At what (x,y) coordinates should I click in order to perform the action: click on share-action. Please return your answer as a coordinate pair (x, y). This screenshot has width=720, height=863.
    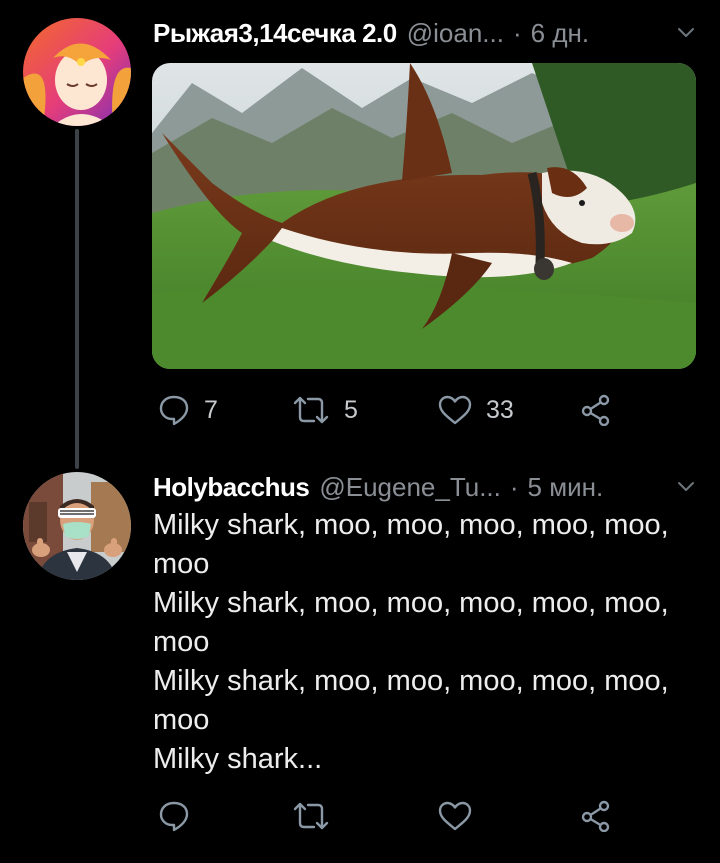
    Looking at the image, I should click on (596, 816).